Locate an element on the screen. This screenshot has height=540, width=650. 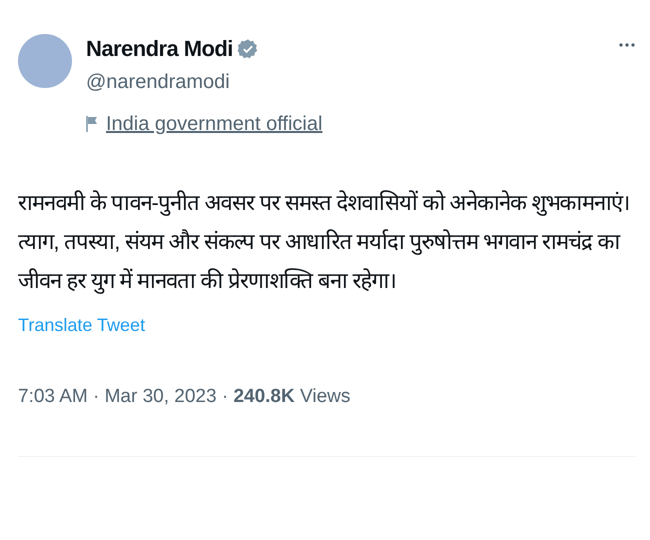
author-name: Narendra Modi is located at coordinates (159, 48).